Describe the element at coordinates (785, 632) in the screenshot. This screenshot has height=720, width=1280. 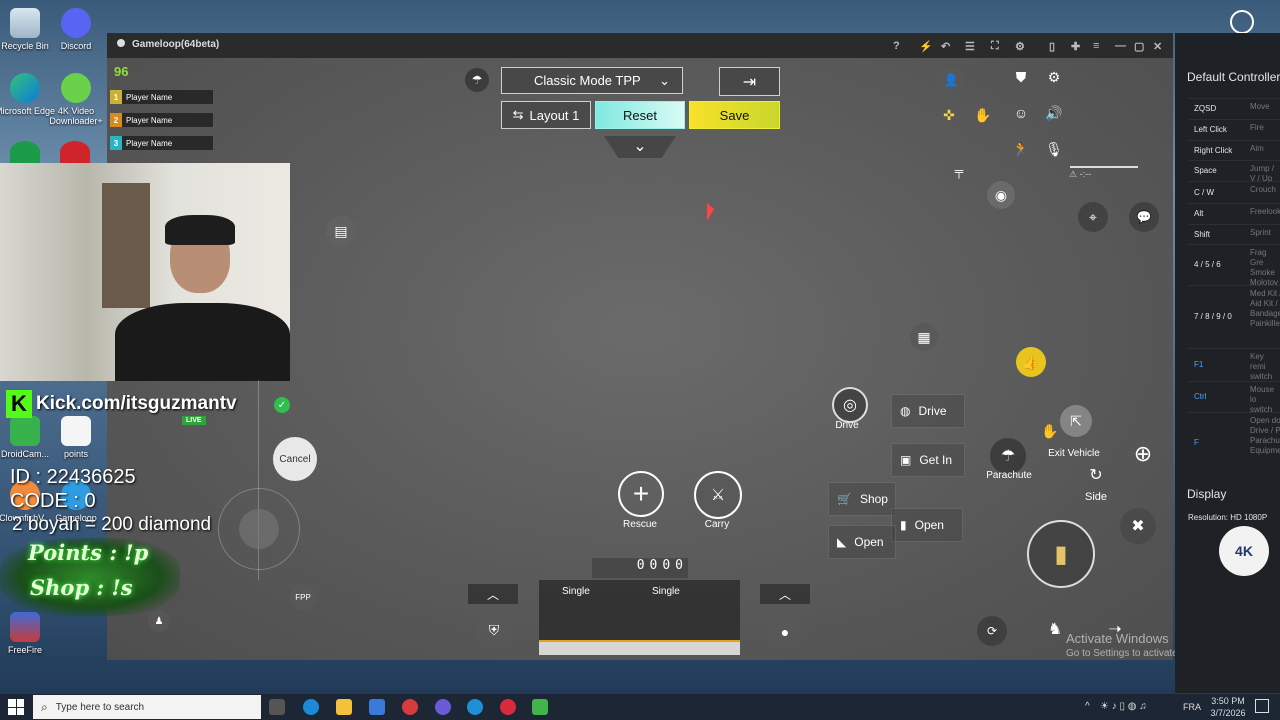
I see `grenade-icon: ●` at that location.